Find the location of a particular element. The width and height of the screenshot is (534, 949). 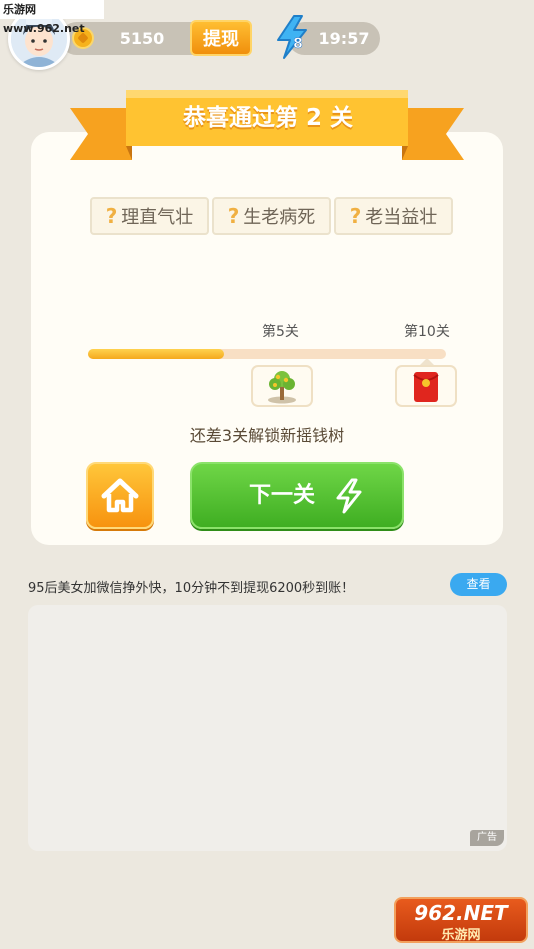

idiom-text: 生老病死 is located at coordinates (279, 217).